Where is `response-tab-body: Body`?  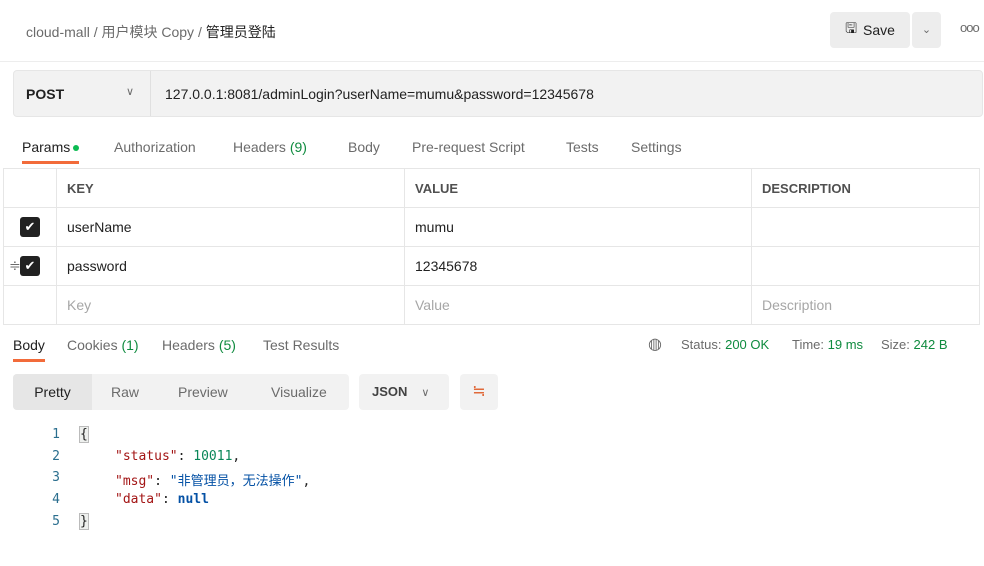
response-tab-body: Body is located at coordinates (29, 349).